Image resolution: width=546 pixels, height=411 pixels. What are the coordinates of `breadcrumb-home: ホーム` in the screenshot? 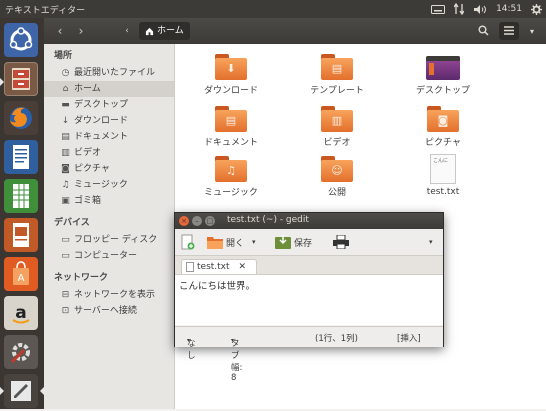 It's located at (164, 31).